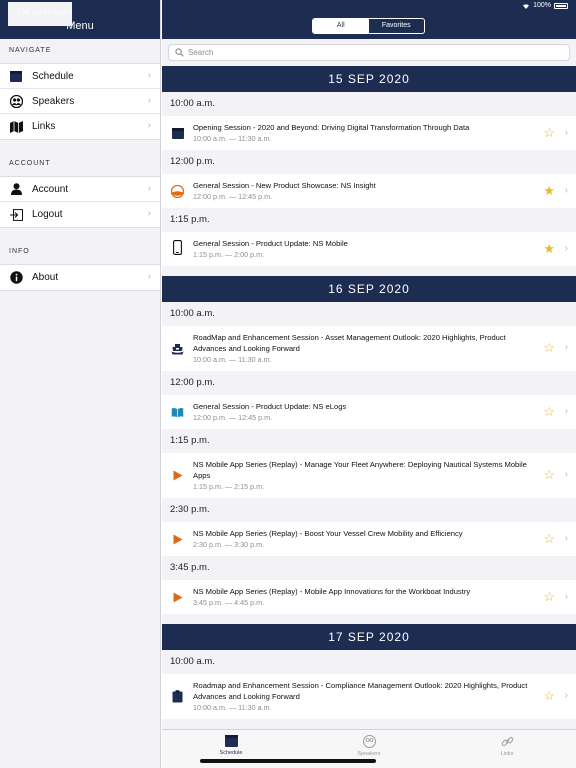  What do you see at coordinates (80, 126) in the screenshot?
I see `sidebar-item-links: Links ›` at bounding box center [80, 126].